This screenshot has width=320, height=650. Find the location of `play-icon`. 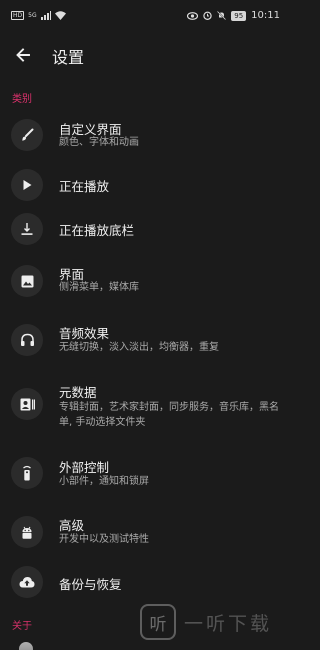

play-icon is located at coordinates (27, 185).